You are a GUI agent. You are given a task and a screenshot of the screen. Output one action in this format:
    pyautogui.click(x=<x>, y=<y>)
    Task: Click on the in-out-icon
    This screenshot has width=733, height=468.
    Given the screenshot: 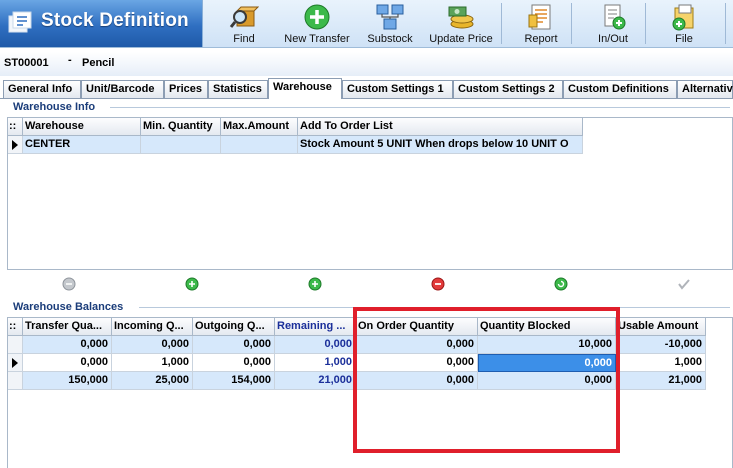 What is the action you would take?
    pyautogui.click(x=615, y=17)
    